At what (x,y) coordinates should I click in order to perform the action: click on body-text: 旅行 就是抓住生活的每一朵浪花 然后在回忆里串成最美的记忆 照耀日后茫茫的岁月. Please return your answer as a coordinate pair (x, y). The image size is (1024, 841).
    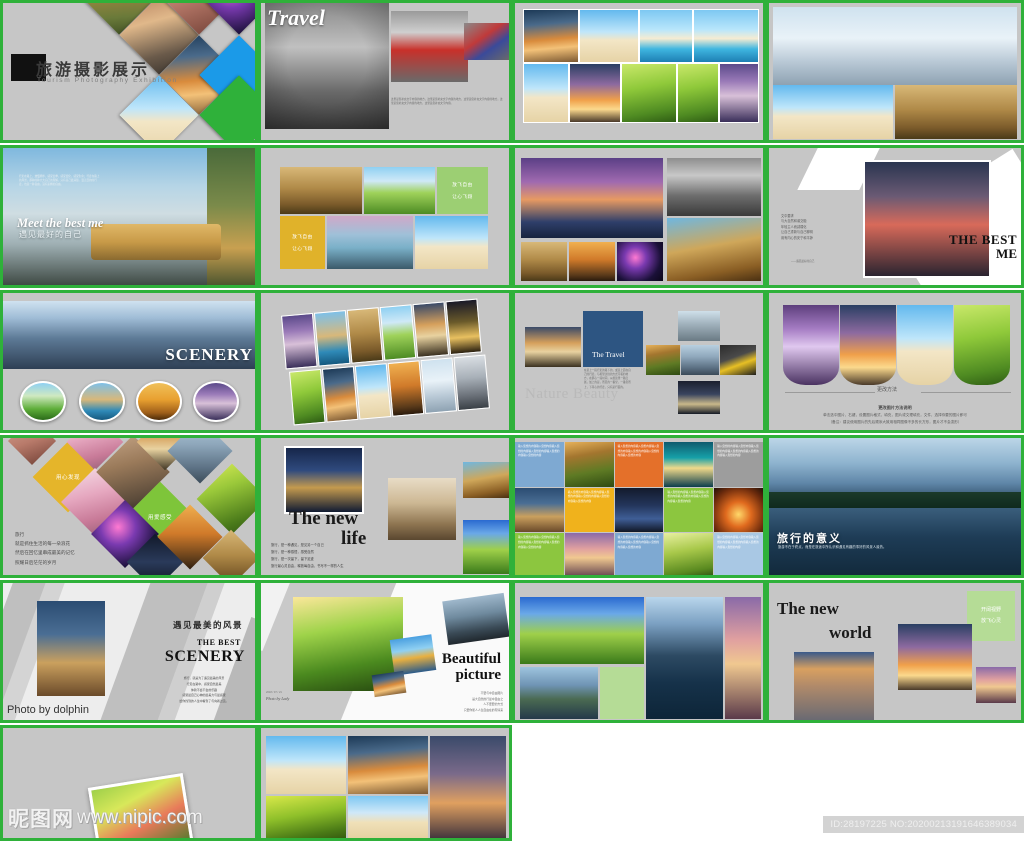
    Looking at the image, I should click on (45, 548).